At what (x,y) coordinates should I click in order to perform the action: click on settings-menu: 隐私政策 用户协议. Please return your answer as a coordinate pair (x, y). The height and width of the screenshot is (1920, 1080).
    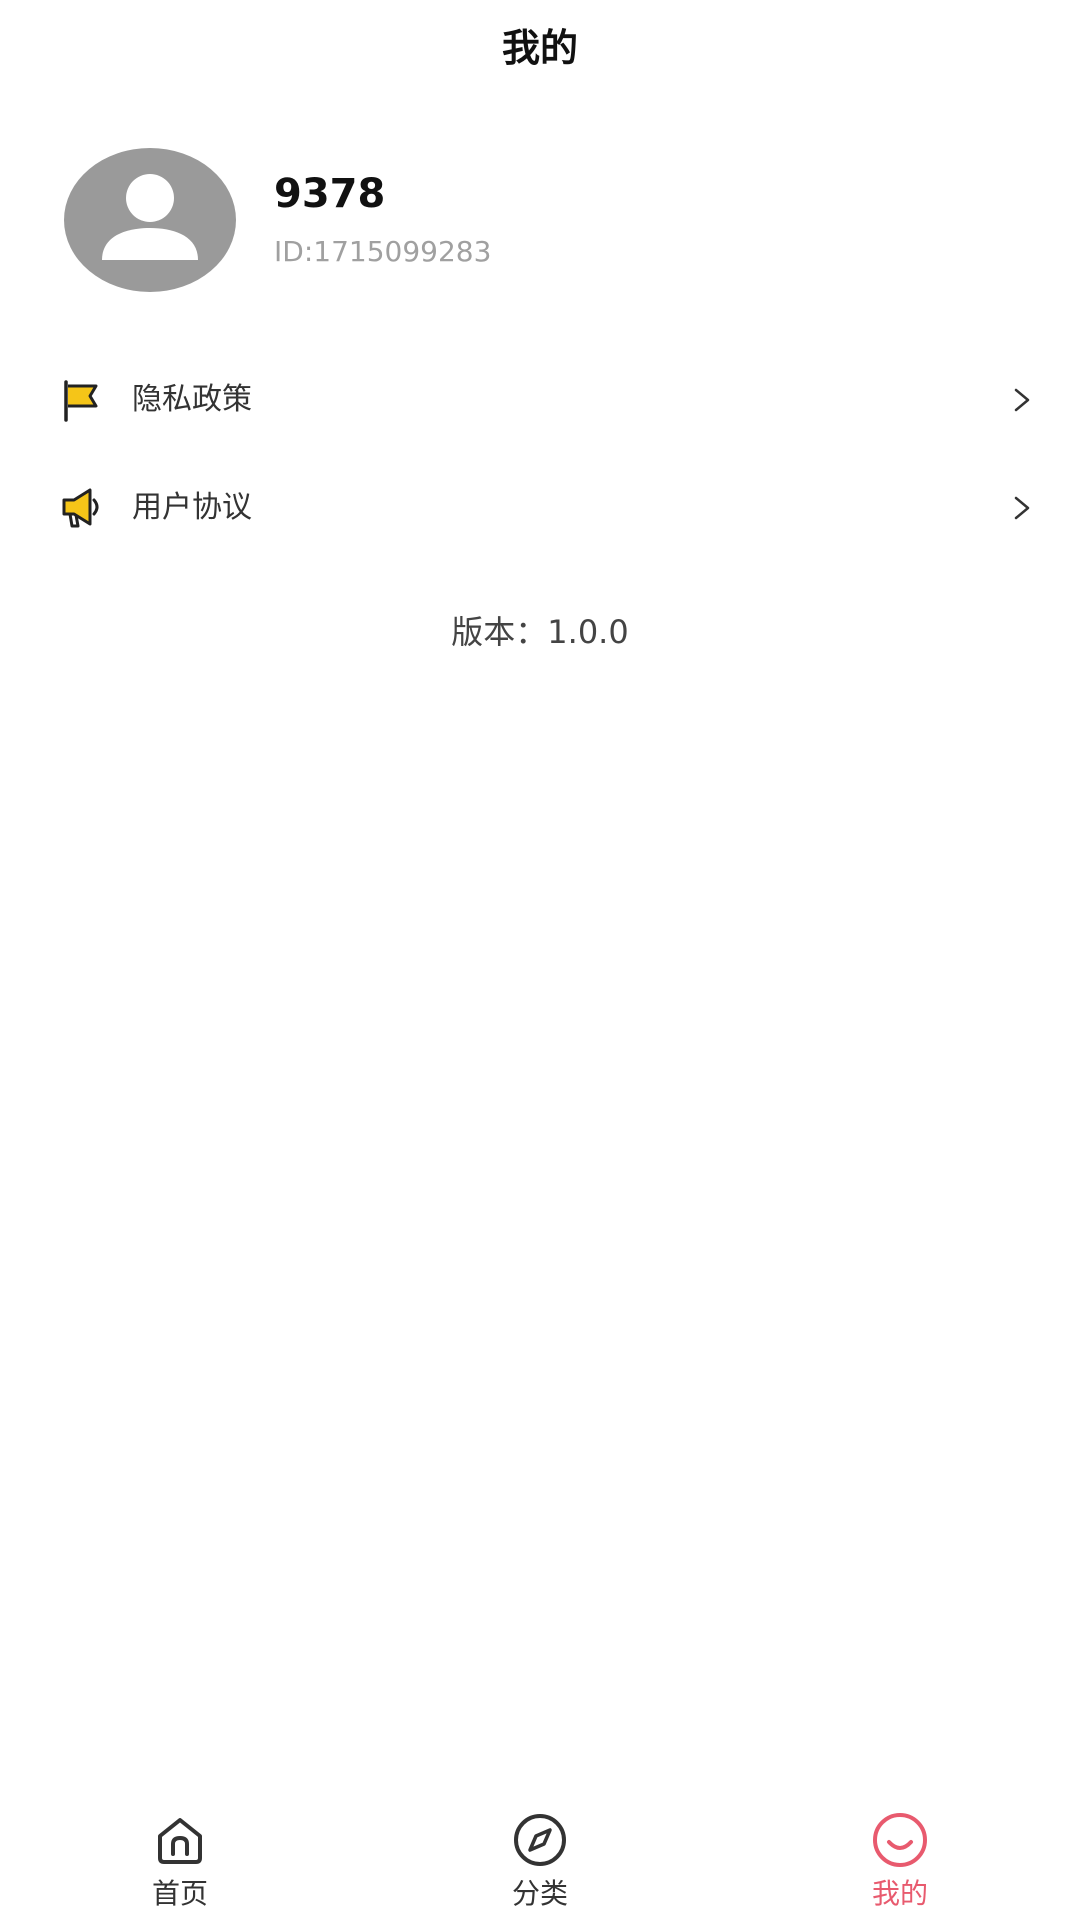
    Looking at the image, I should click on (540, 460).